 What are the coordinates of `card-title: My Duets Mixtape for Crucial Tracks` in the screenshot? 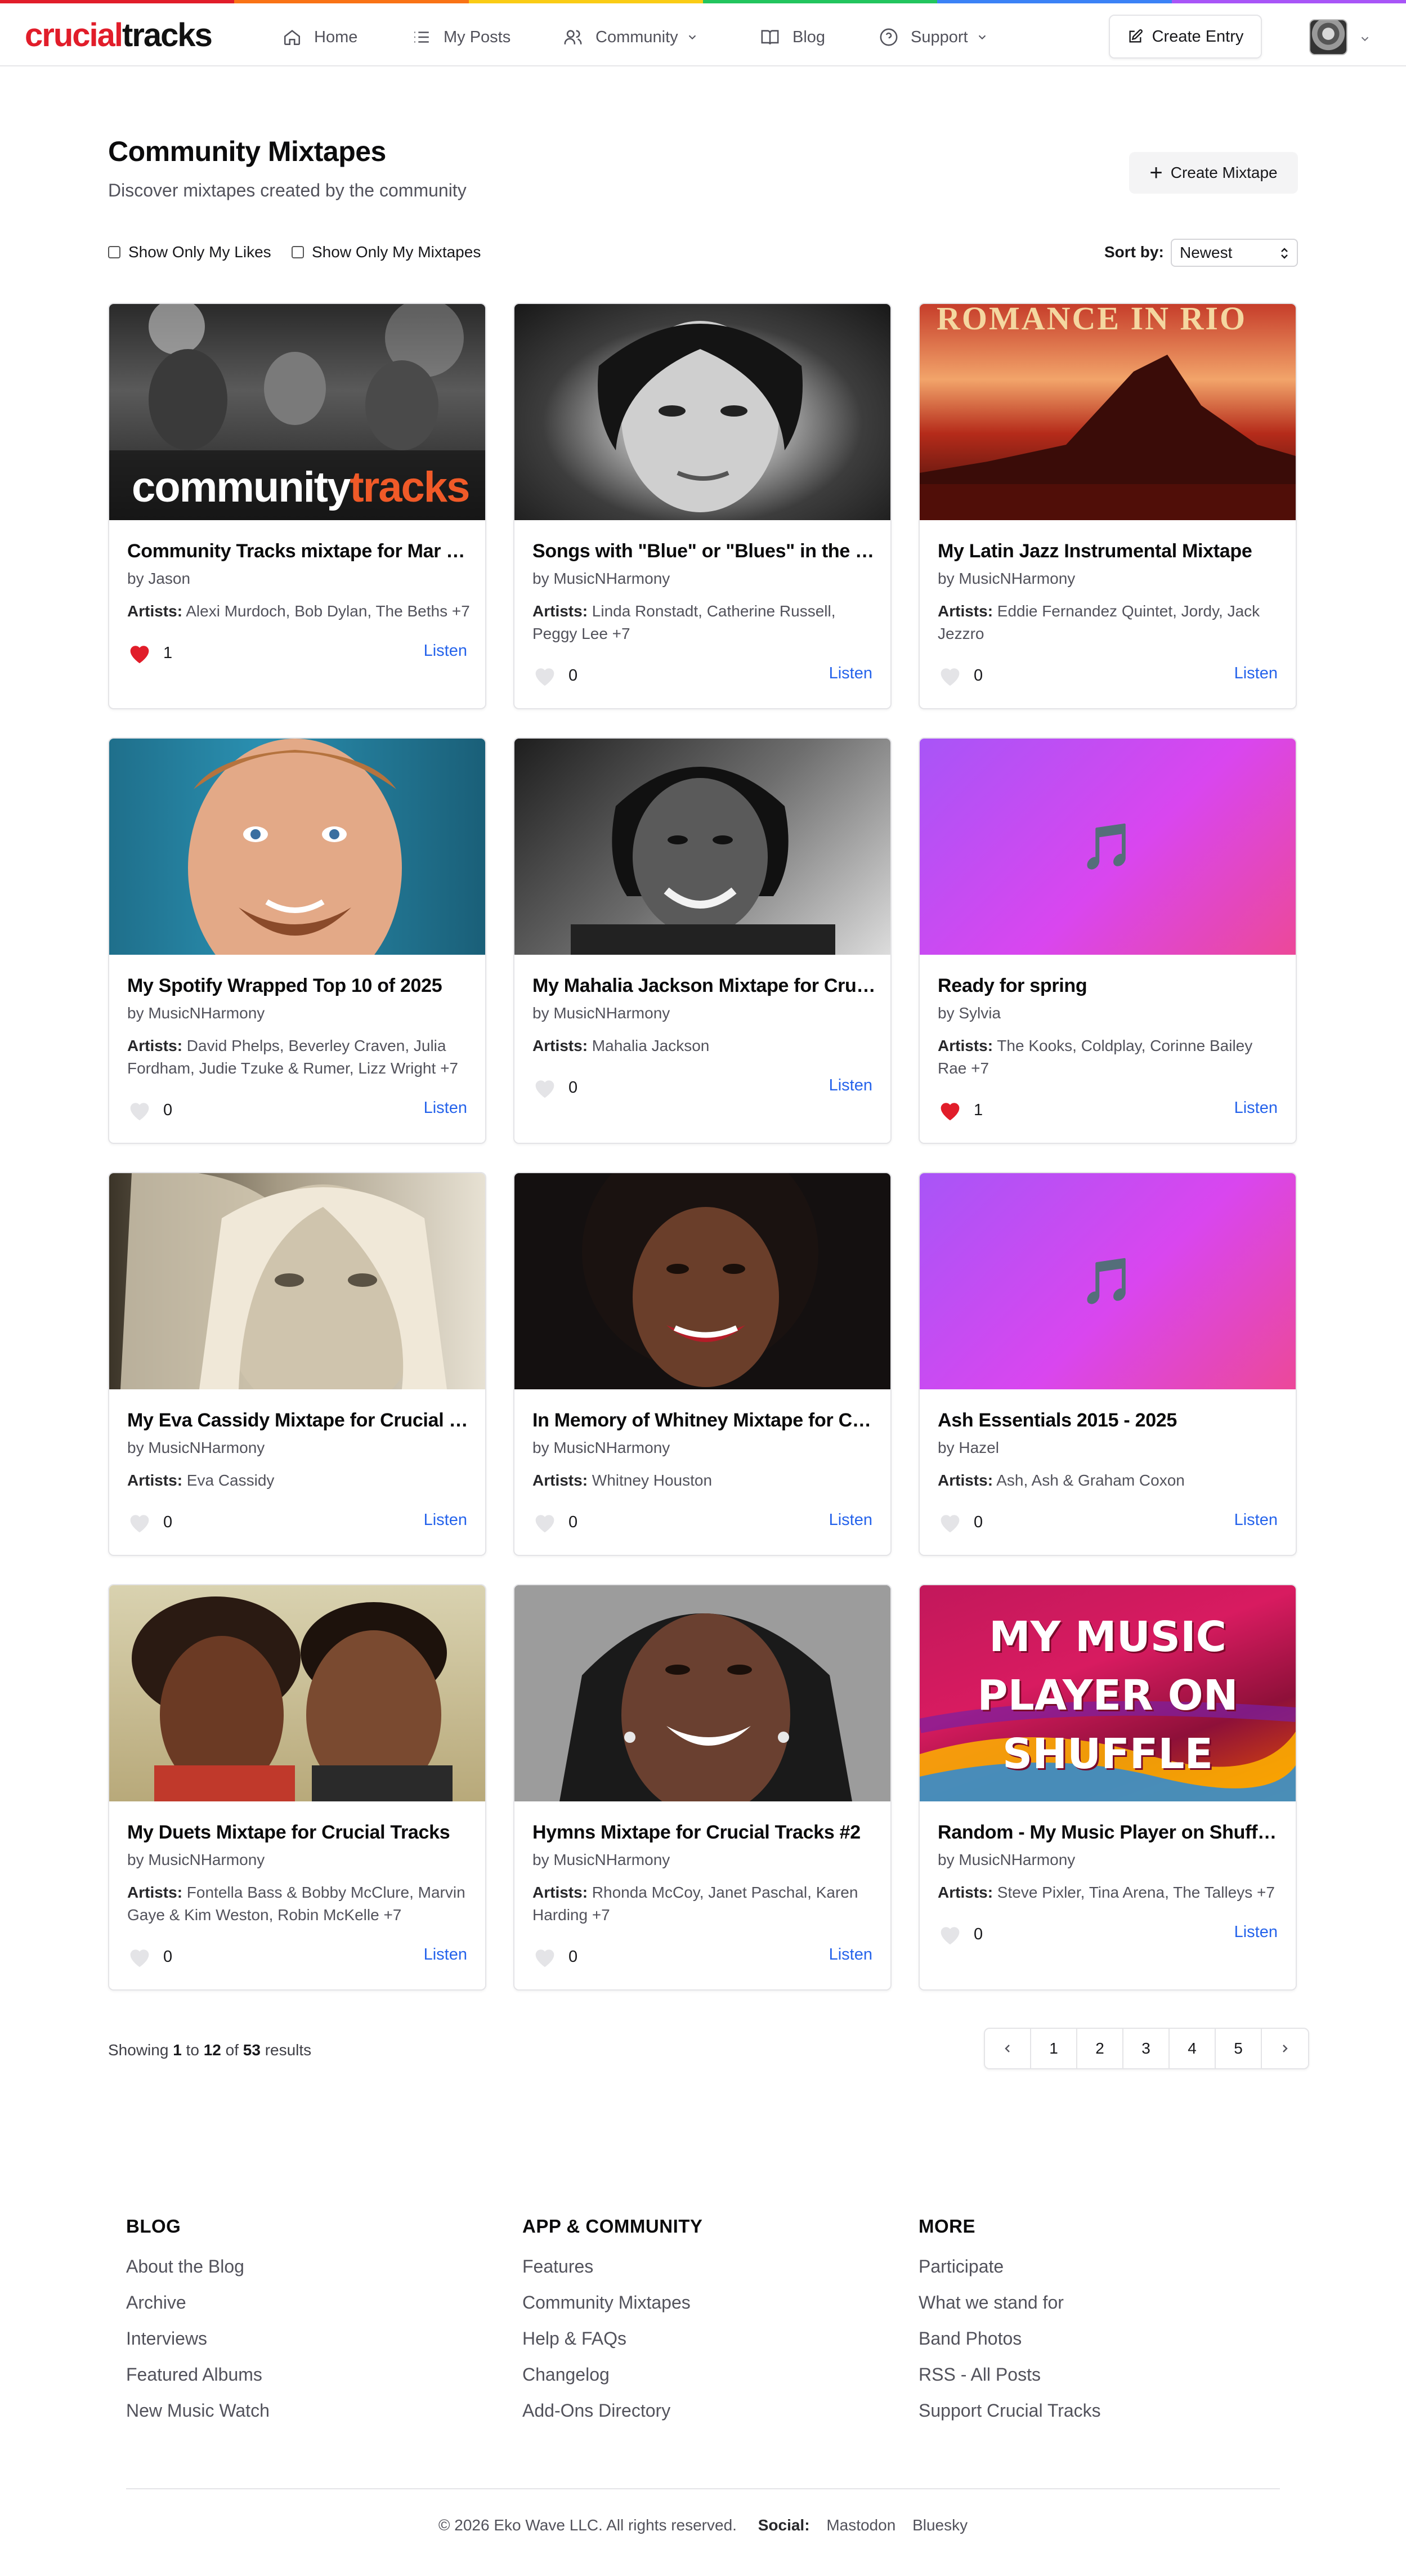 It's located at (299, 1833).